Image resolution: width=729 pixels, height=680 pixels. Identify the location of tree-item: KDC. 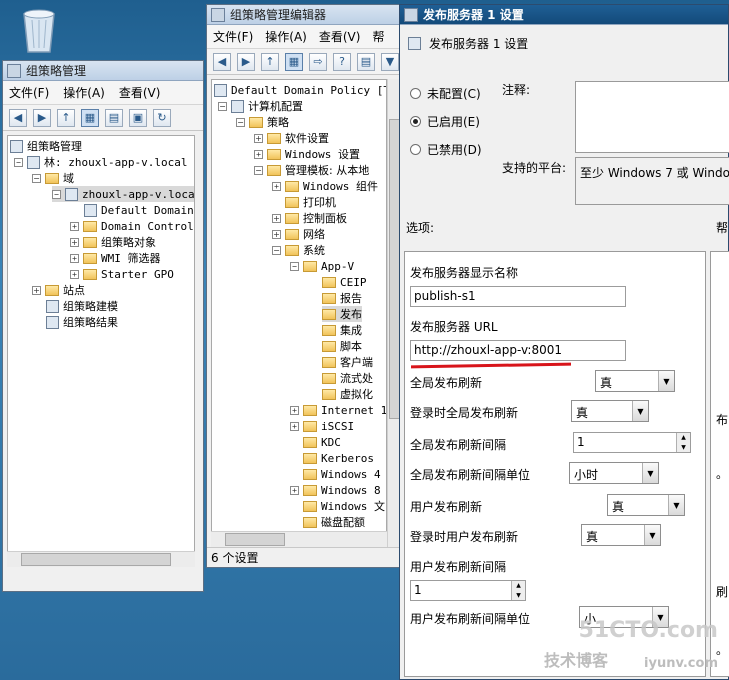
(322, 442).